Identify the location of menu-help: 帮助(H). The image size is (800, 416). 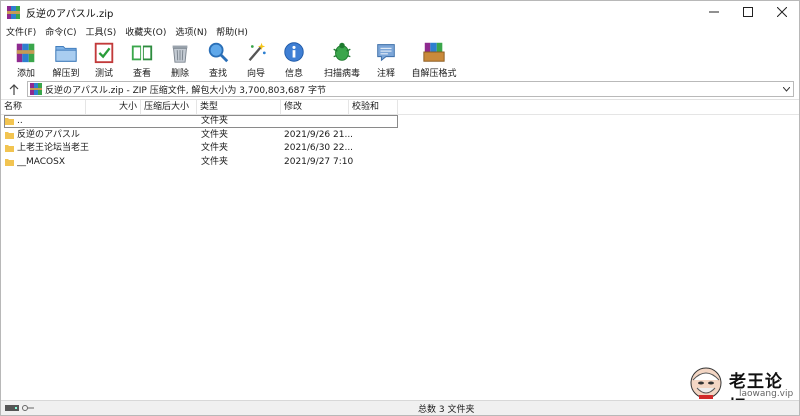
(232, 31).